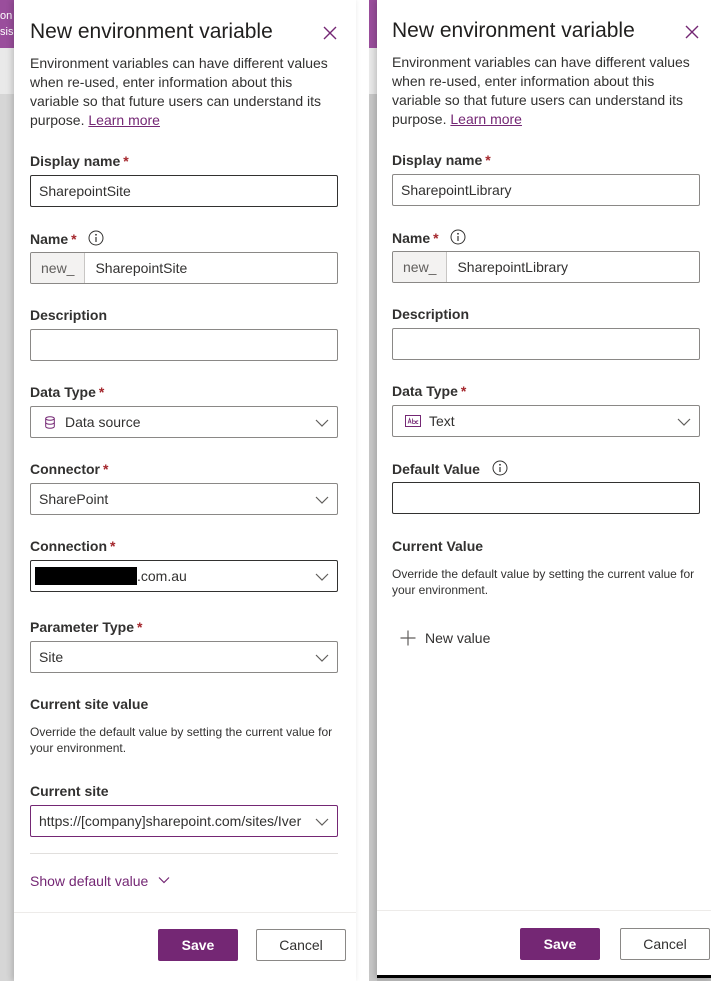 This screenshot has height=981, width=711. I want to click on divider, so click(184, 853).